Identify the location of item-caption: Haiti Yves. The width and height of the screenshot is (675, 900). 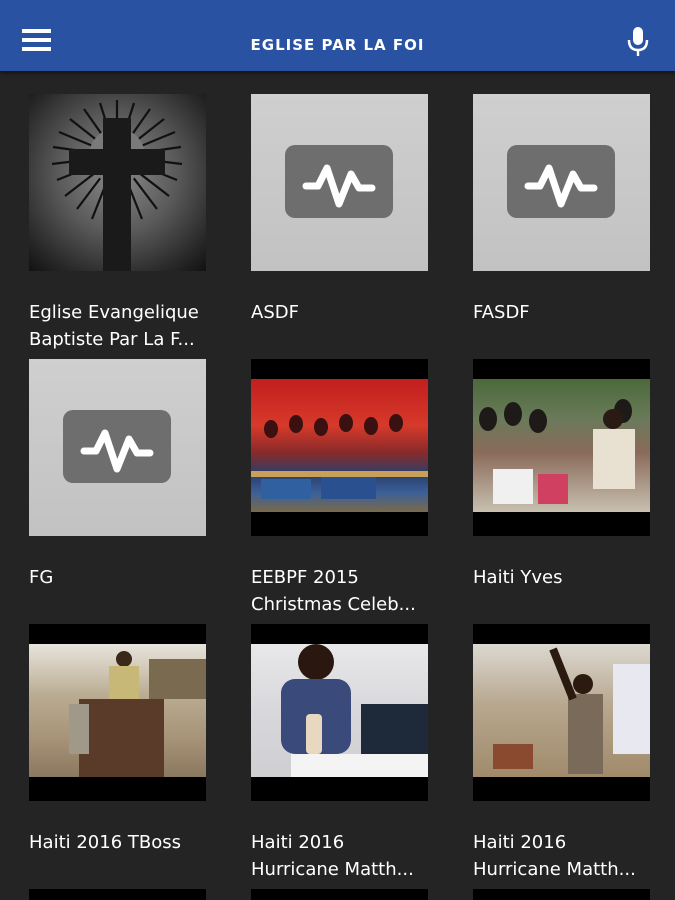
(518, 577).